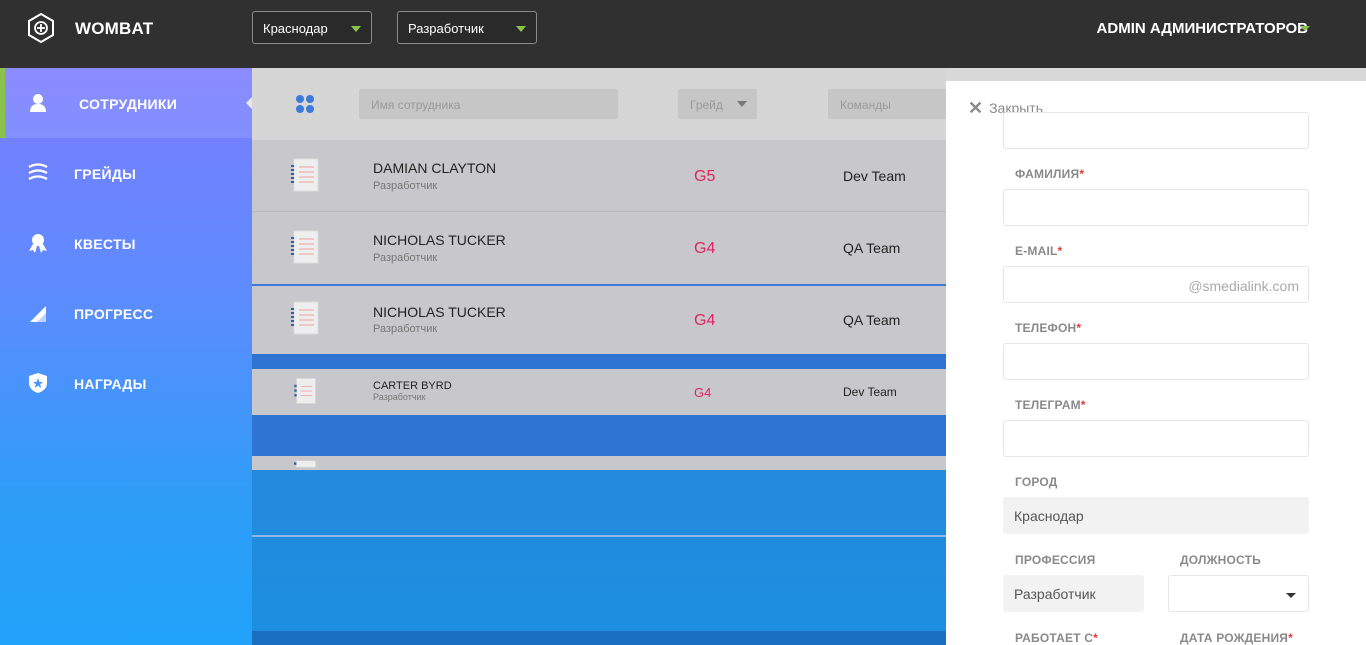  Describe the element at coordinates (599, 536) in the screenshot. I see `divider` at that location.